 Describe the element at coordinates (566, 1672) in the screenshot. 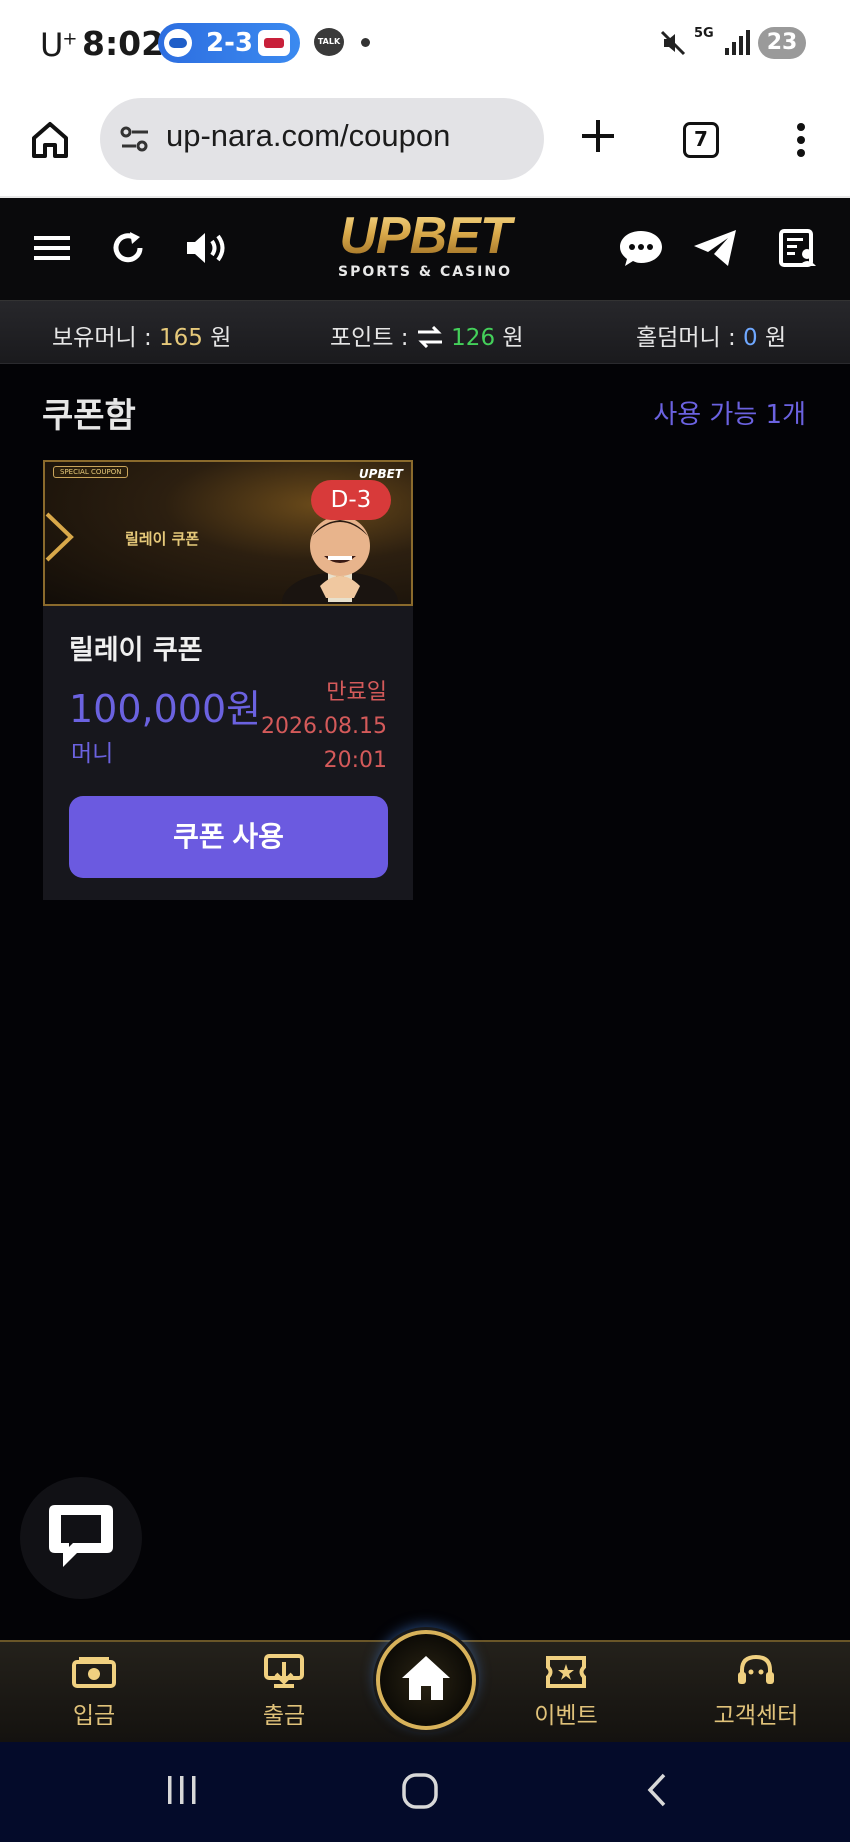

I see `event-ticket-icon` at that location.